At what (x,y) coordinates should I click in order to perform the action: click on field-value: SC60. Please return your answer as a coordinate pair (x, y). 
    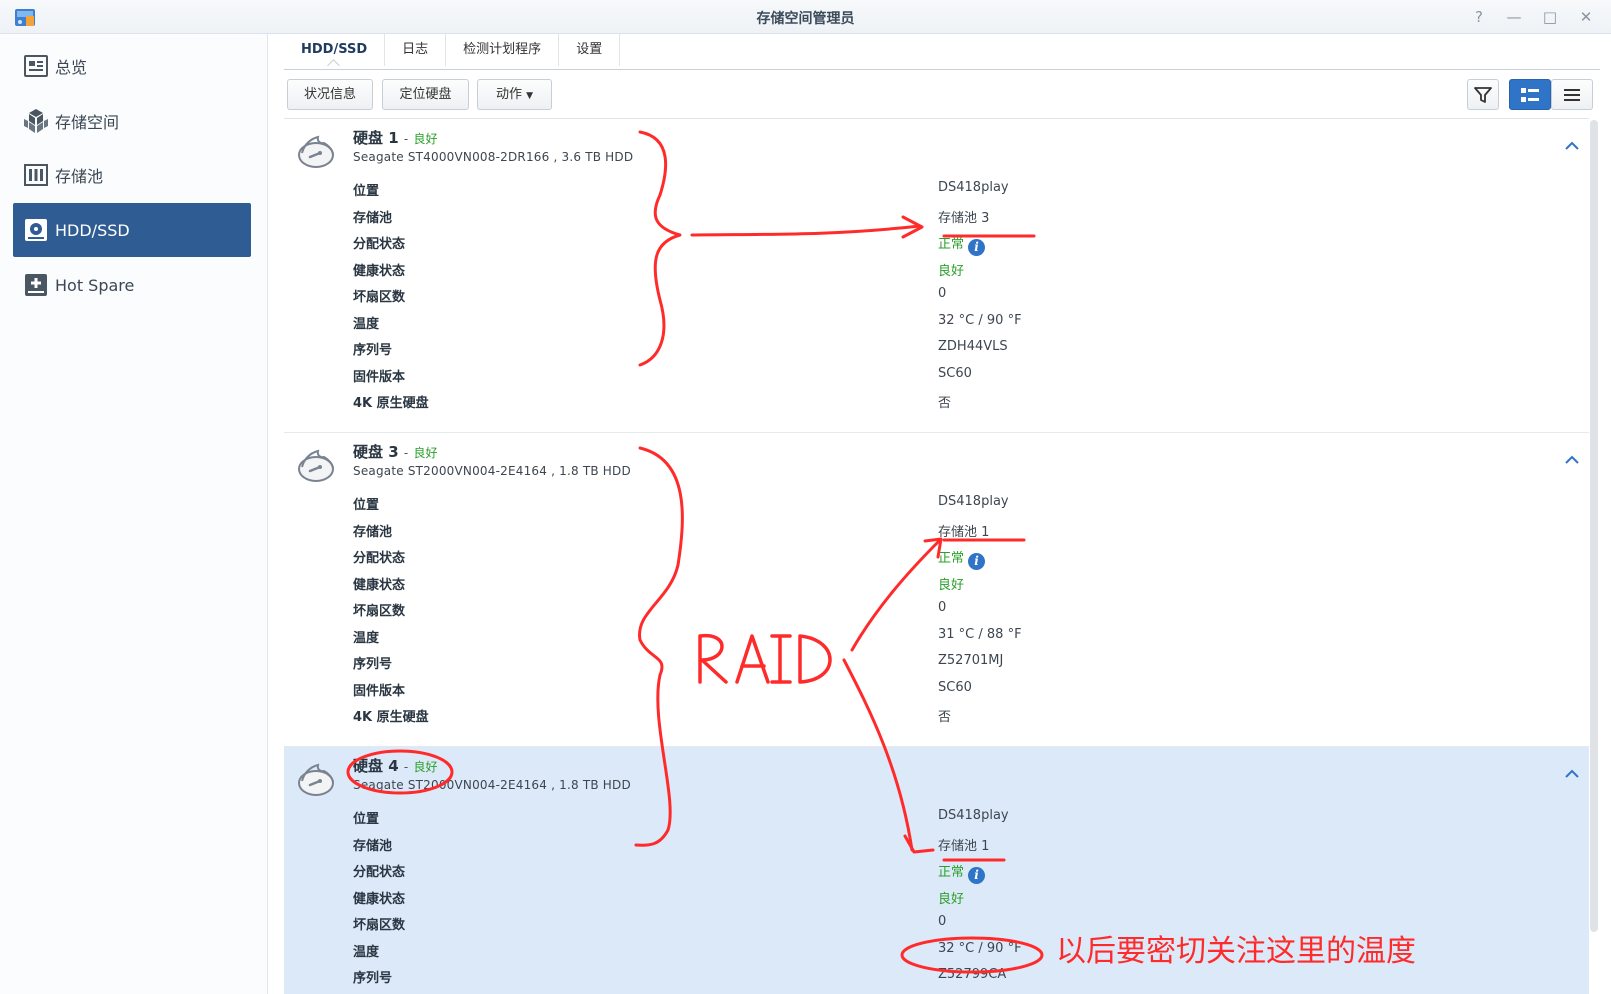
    Looking at the image, I should click on (955, 687).